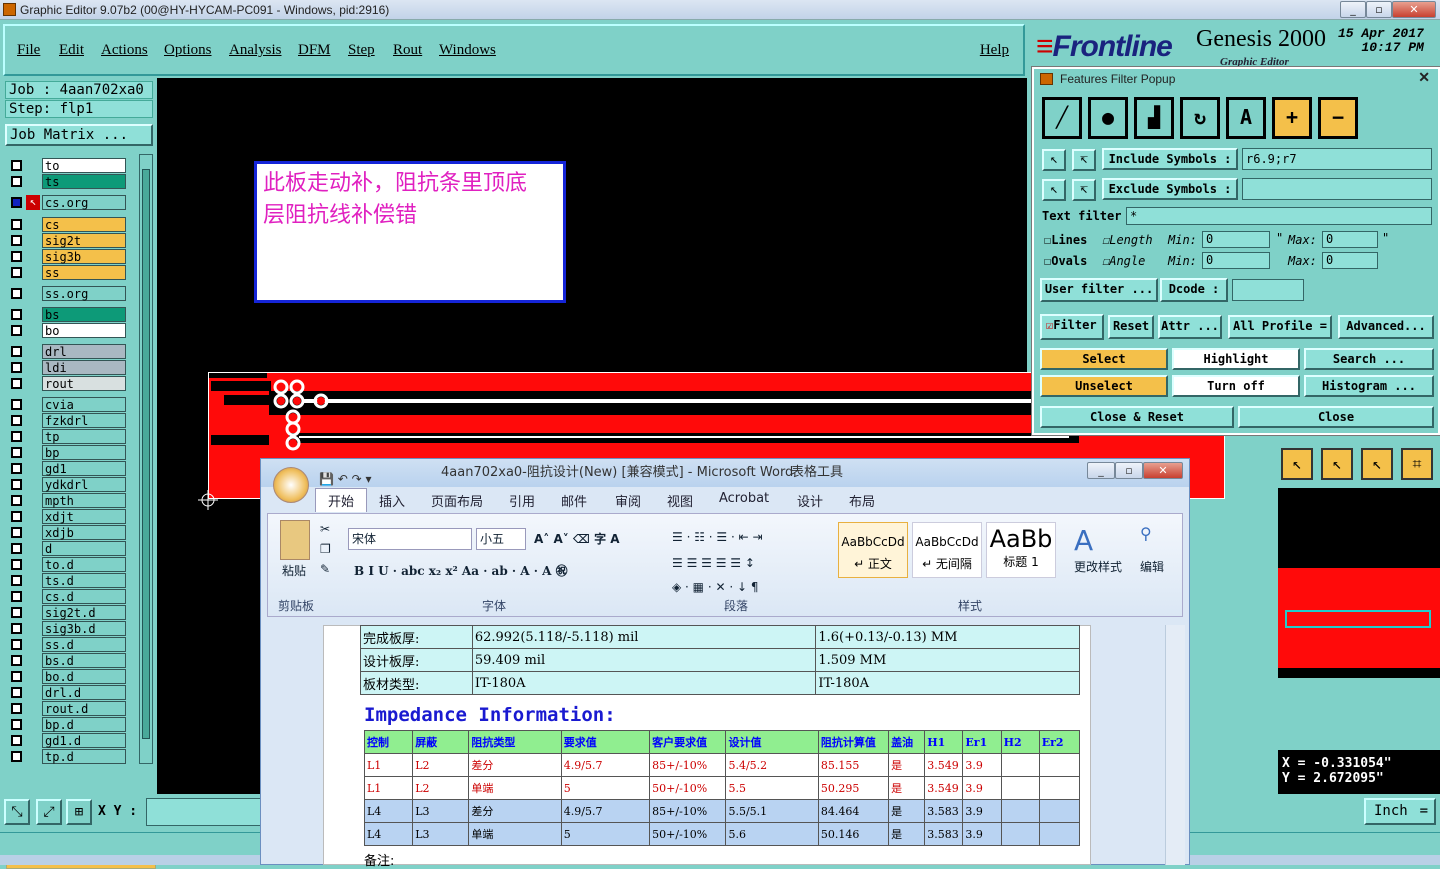  Describe the element at coordinates (49, 812) in the screenshot. I see `measure-icon: ⤢` at that location.